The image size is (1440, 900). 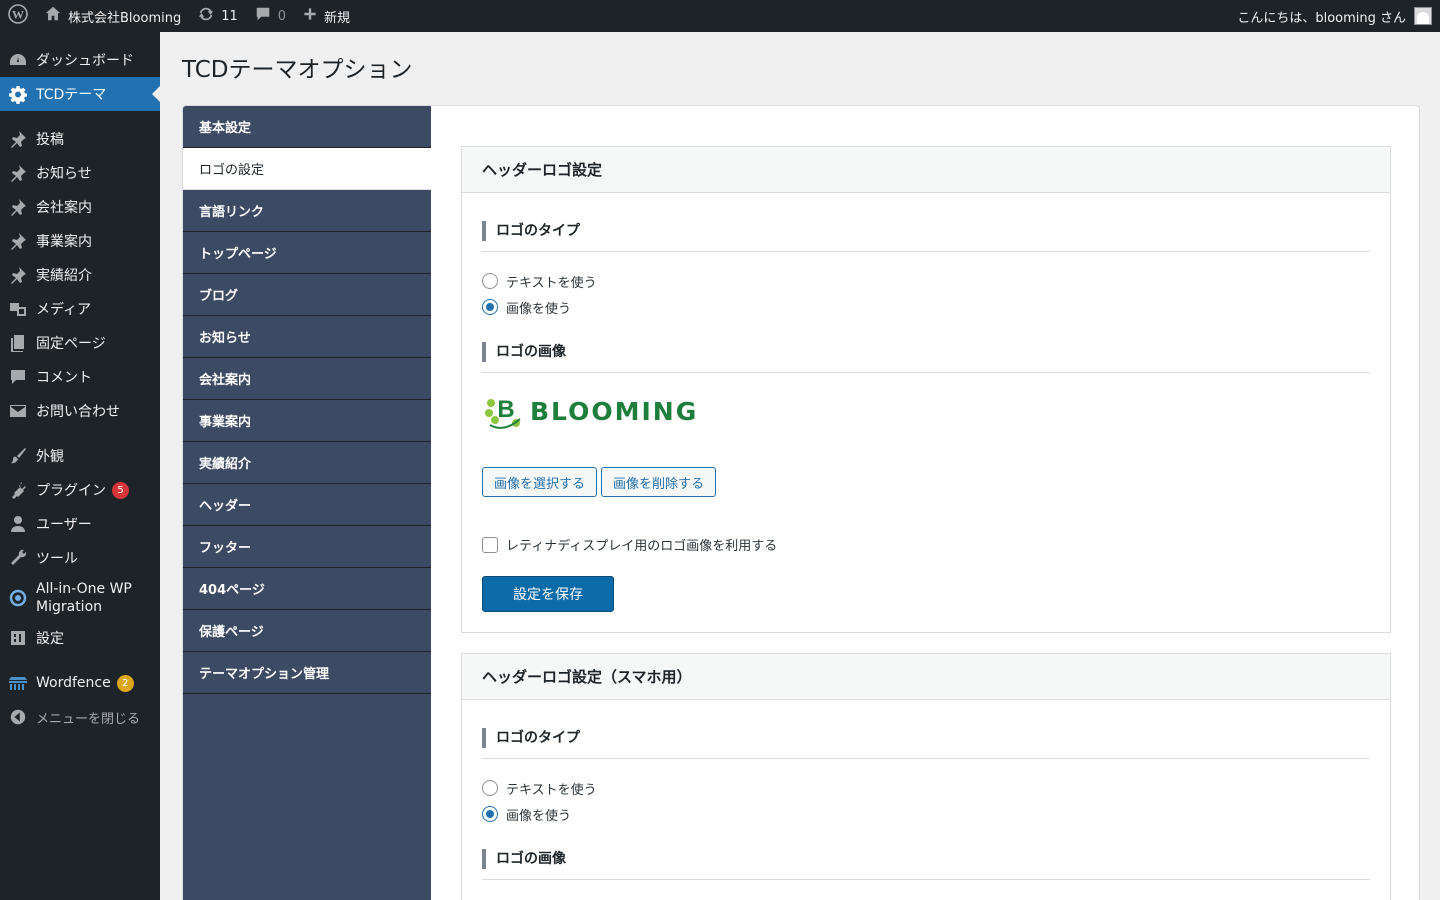 I want to click on page-icon, so click(x=18, y=343).